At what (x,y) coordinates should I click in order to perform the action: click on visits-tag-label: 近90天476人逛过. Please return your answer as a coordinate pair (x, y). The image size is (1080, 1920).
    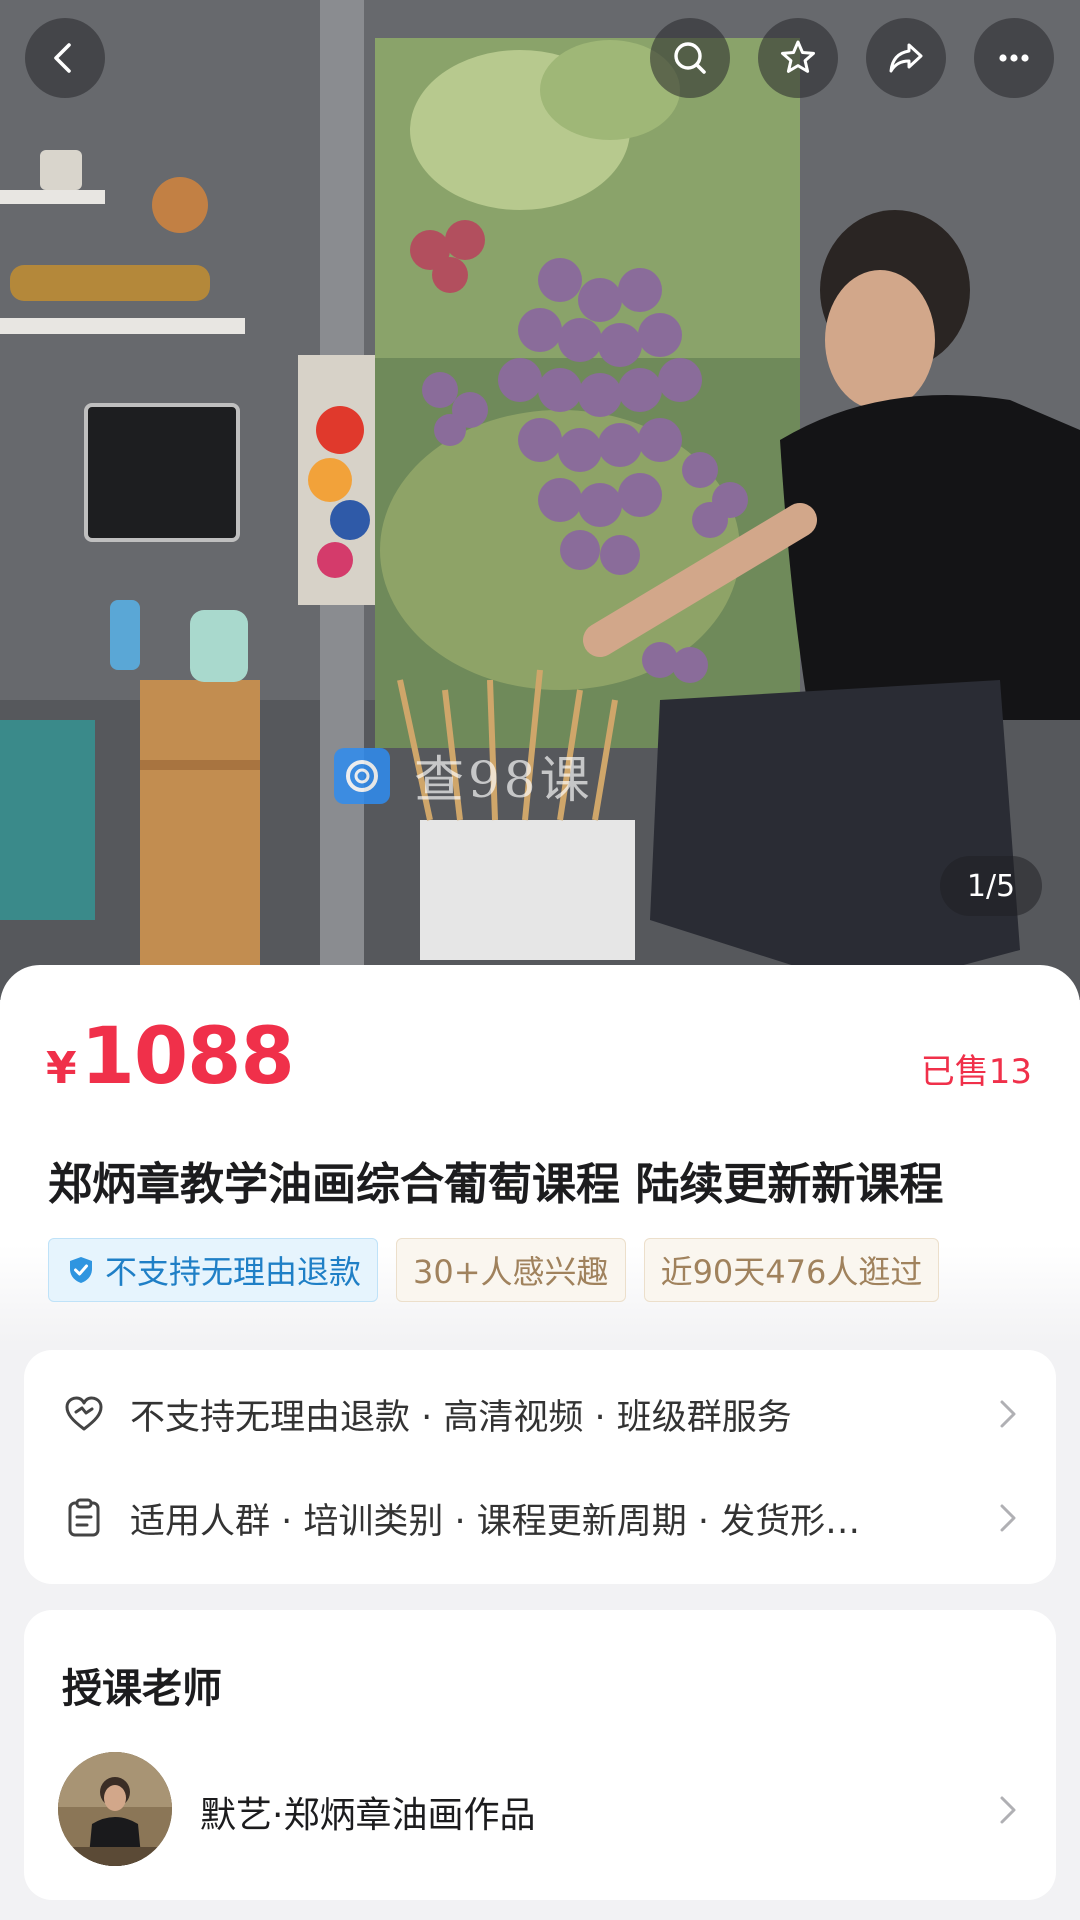
    Looking at the image, I should click on (791, 1272).